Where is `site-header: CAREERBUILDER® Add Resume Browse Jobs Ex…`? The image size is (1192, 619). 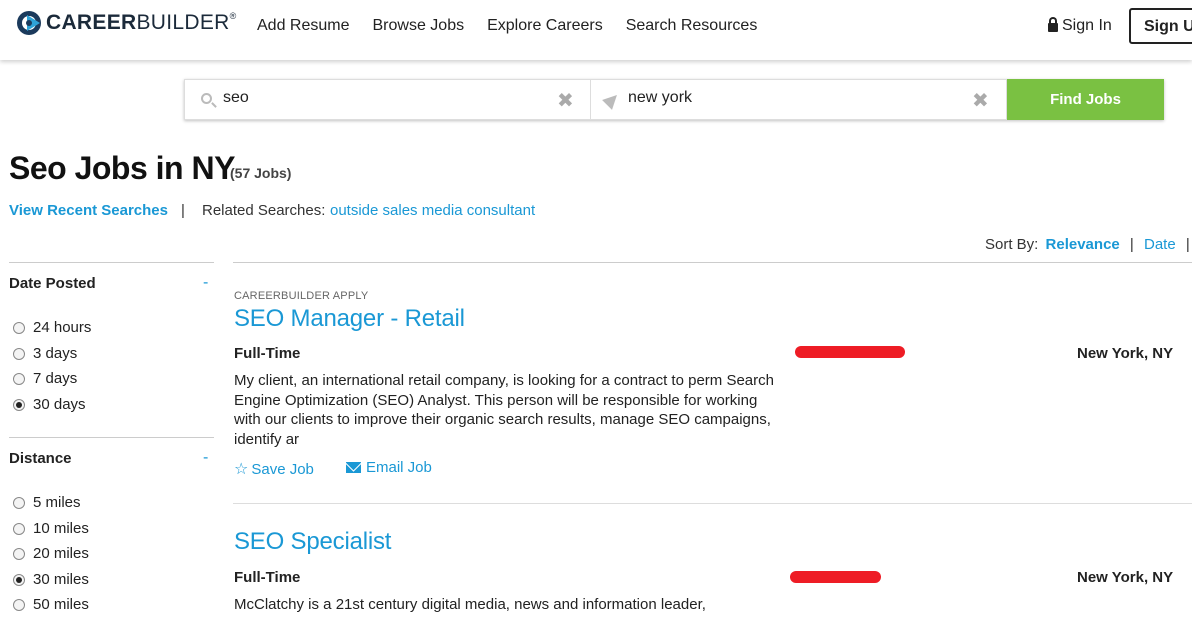 site-header: CAREERBUILDER® Add Resume Browse Jobs Ex… is located at coordinates (596, 30).